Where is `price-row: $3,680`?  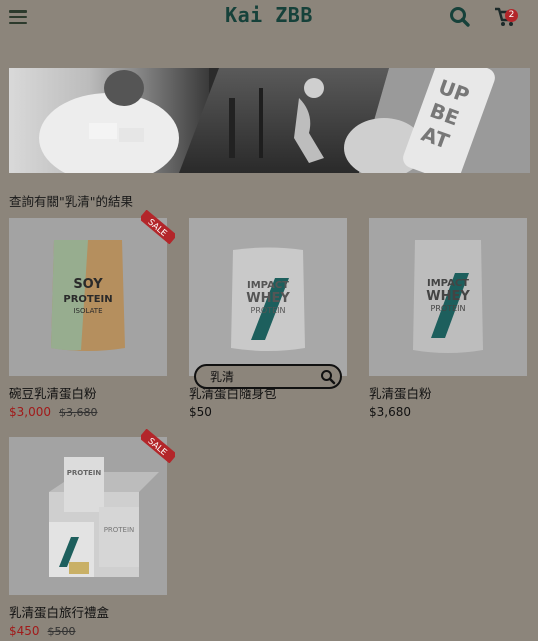
price-row: $3,680 is located at coordinates (390, 412).